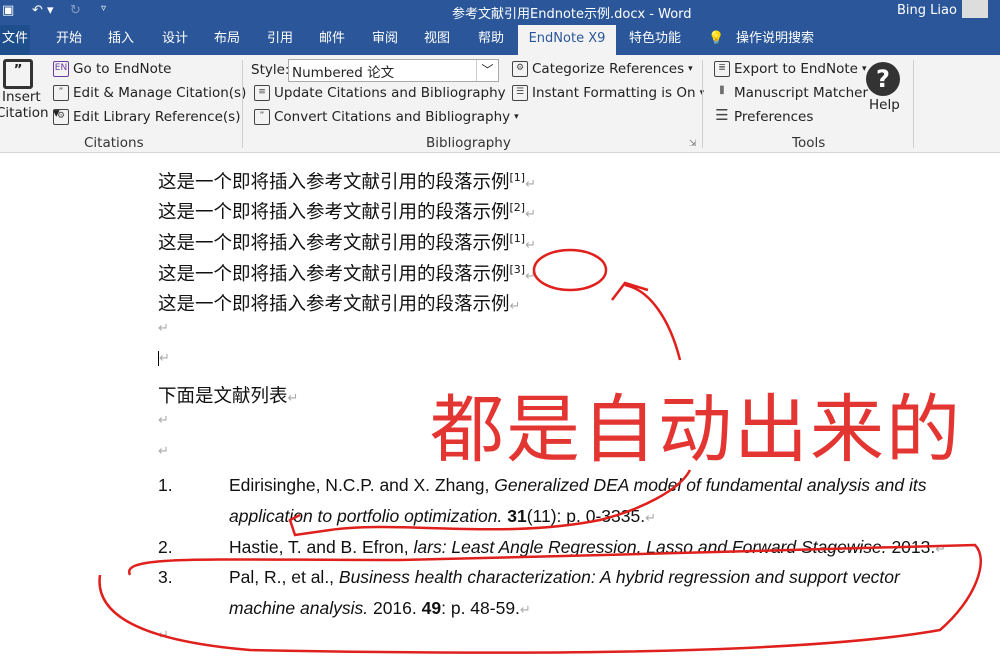  Describe the element at coordinates (646, 321) in the screenshot. I see `arrow-up` at that location.